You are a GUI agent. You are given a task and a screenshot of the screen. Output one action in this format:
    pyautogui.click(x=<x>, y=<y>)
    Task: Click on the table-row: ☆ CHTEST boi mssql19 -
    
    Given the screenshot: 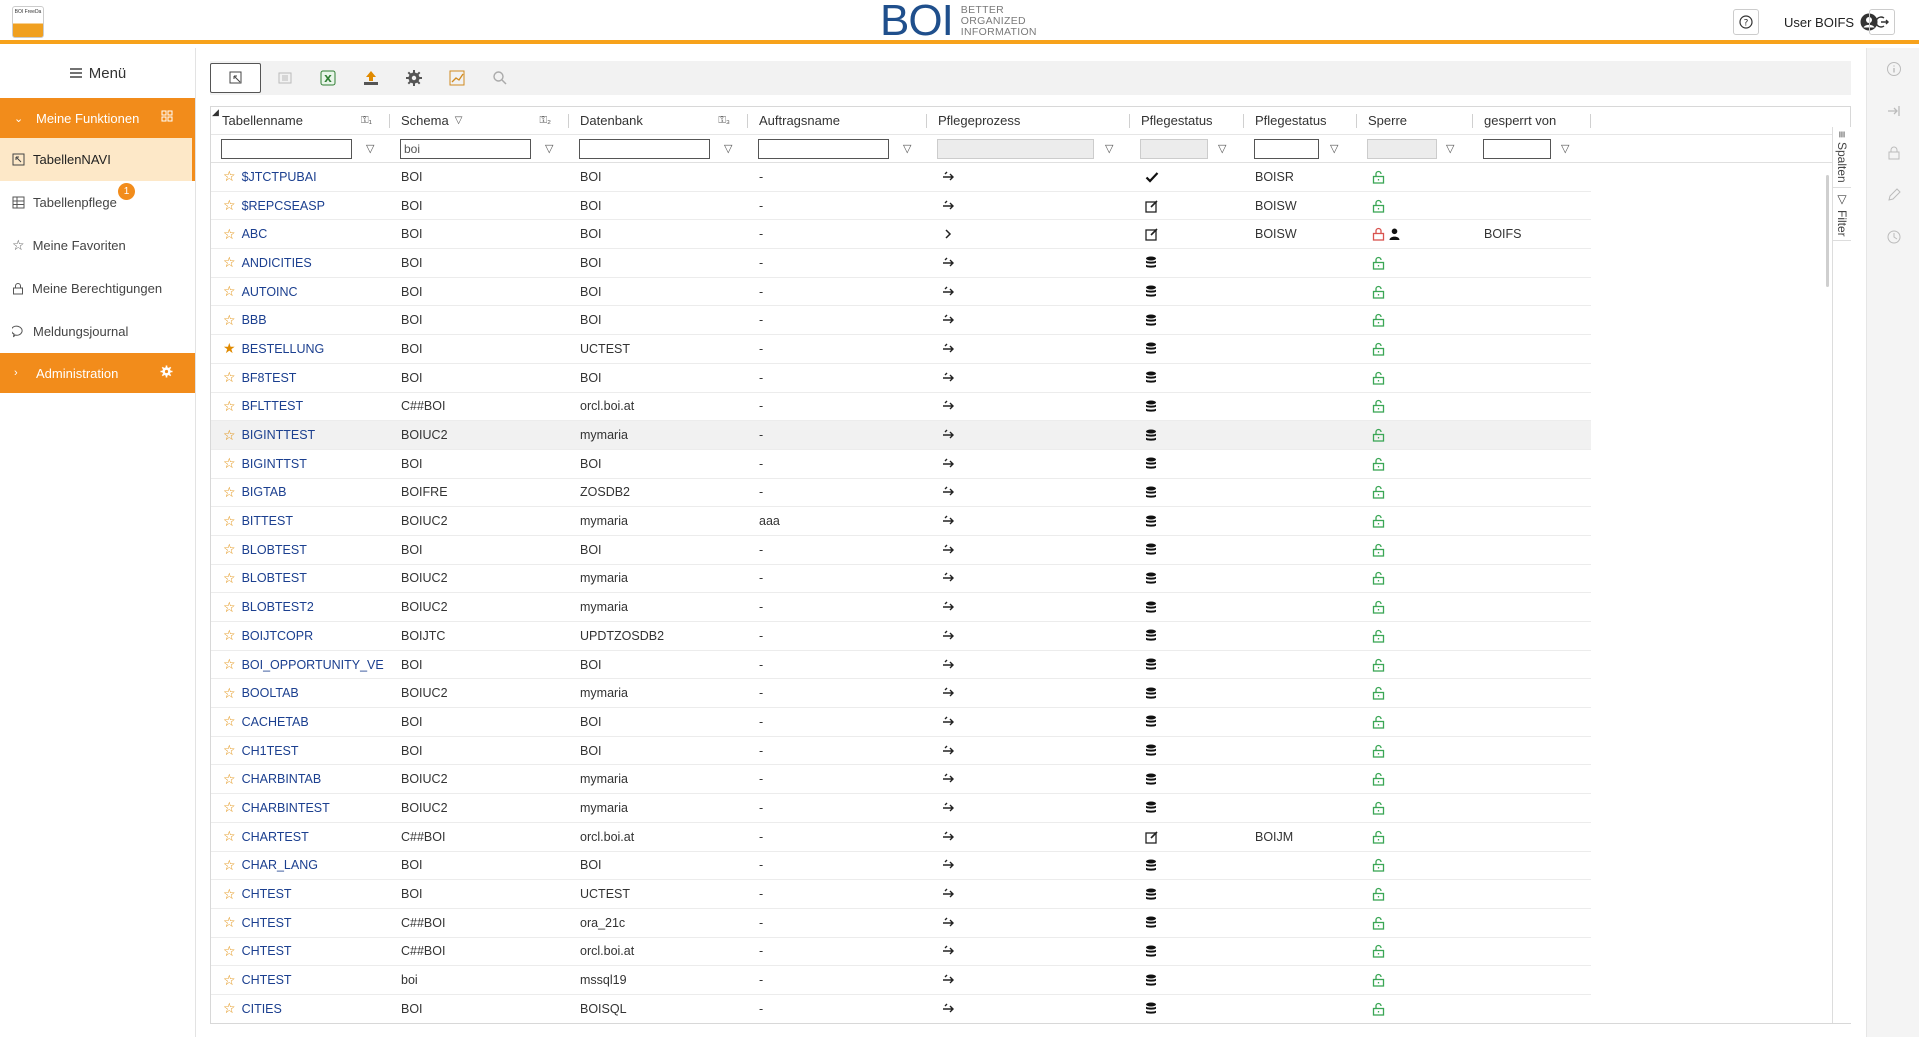 What is the action you would take?
    pyautogui.click(x=901, y=980)
    